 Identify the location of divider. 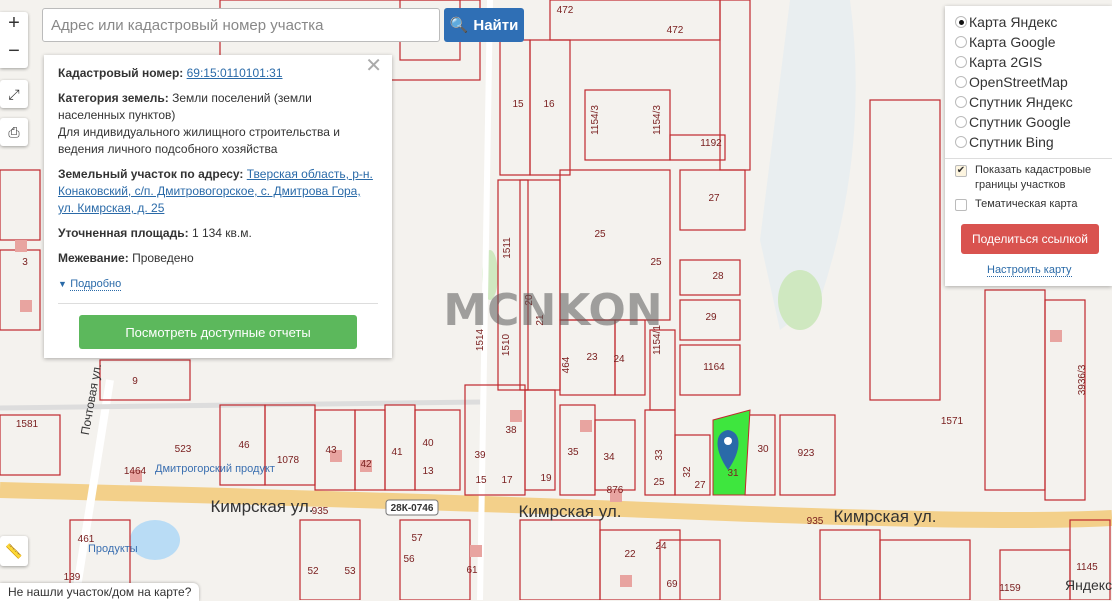
(218, 303).